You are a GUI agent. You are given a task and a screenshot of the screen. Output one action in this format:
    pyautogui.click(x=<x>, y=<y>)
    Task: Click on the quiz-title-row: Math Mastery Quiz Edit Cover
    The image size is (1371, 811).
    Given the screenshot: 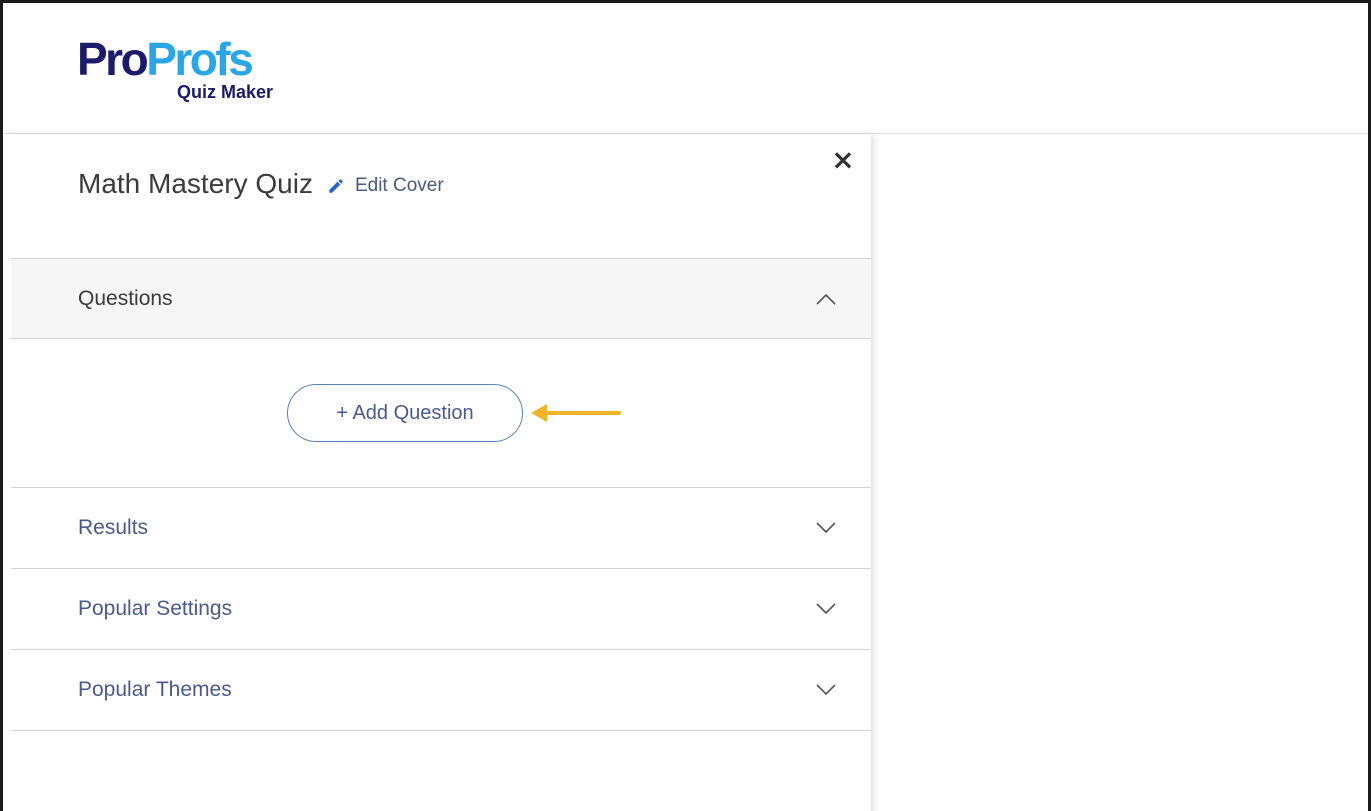 What is the action you would take?
    pyautogui.click(x=261, y=184)
    